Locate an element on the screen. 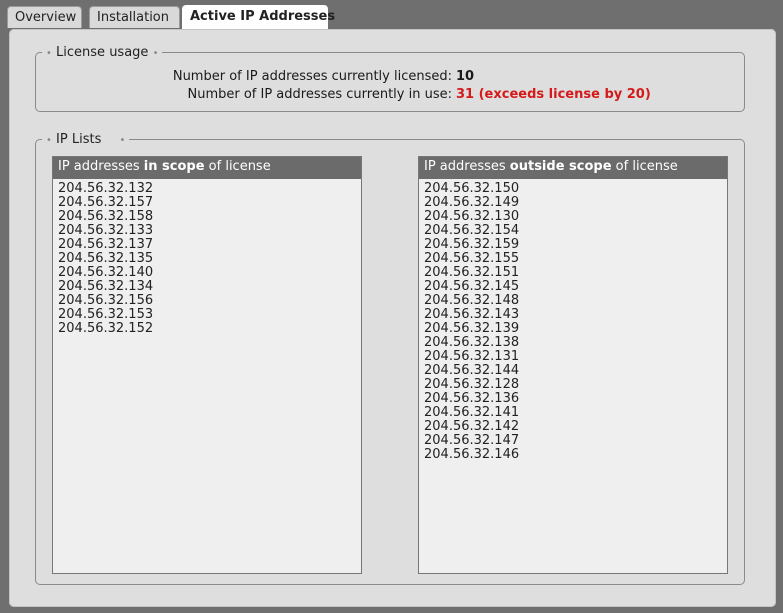  ip-address-item: 204.56.32.137 is located at coordinates (209, 245).